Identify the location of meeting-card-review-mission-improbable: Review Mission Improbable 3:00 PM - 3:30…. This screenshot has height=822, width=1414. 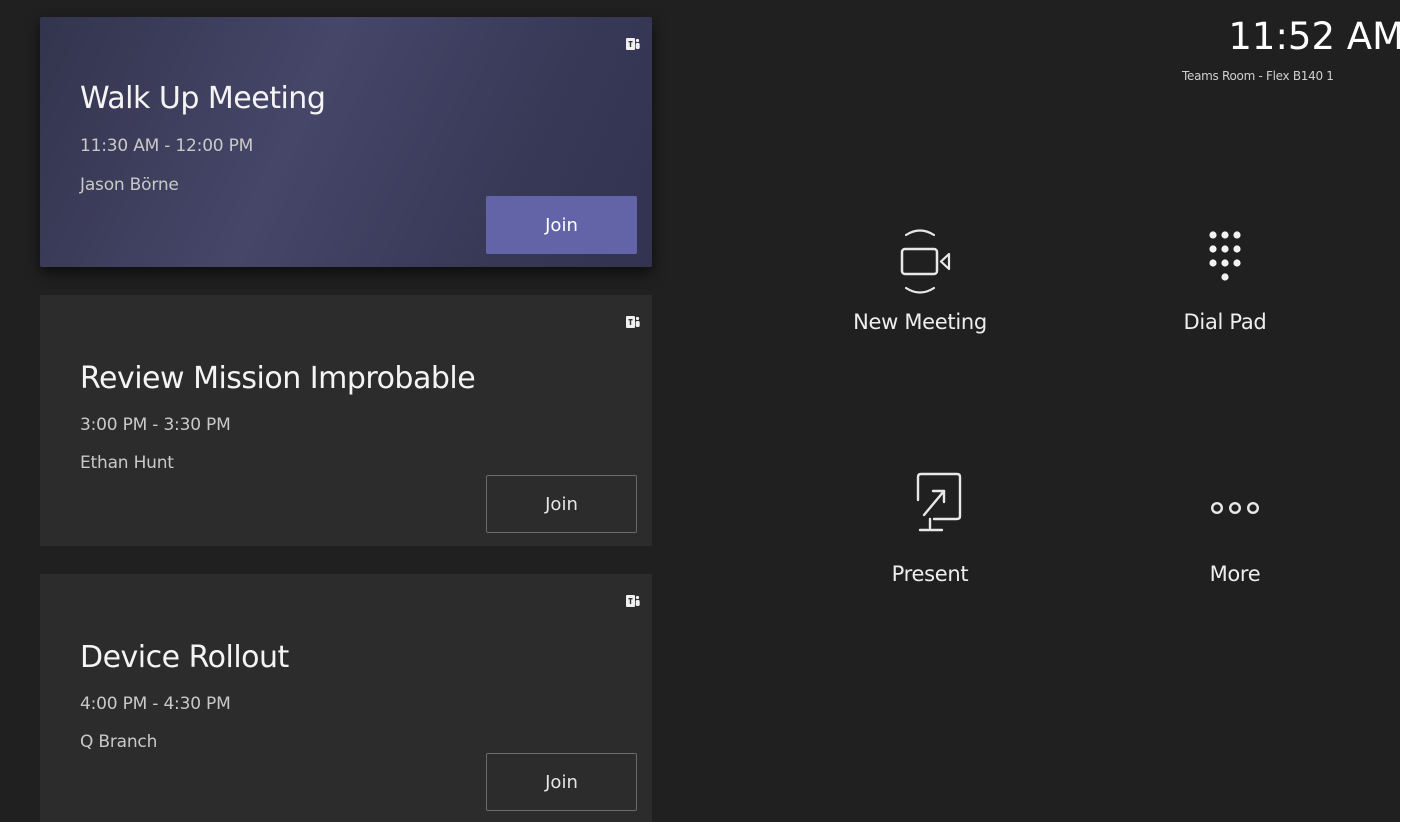
(346, 420).